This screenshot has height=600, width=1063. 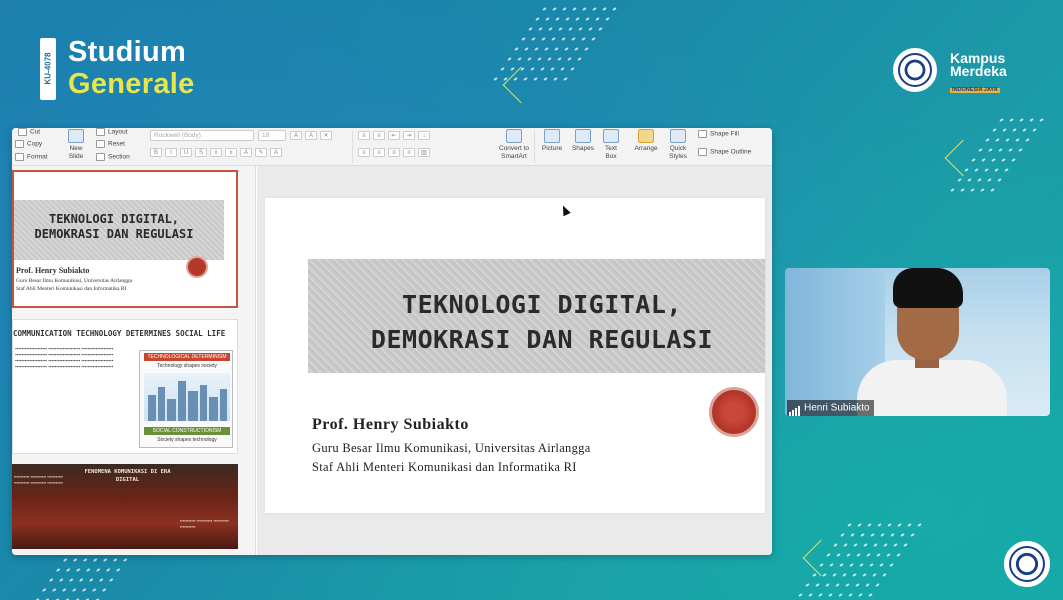 I want to click on list-buttons: ≡ ≡ ⇤ ⇥ ↕, so click(x=394, y=135).